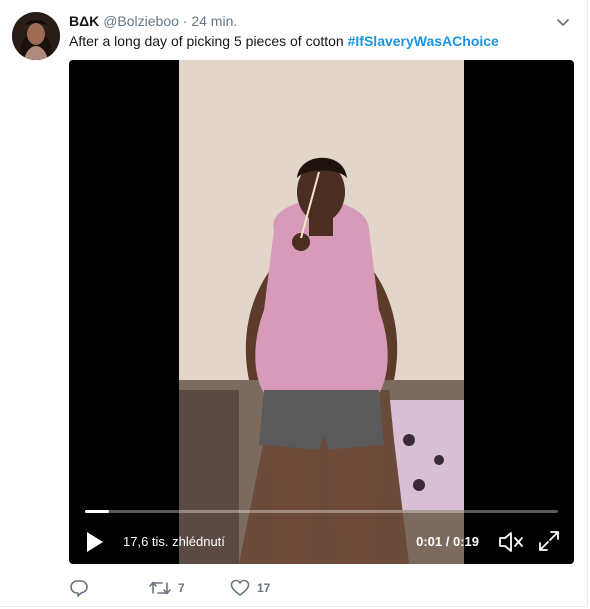 This screenshot has width=590, height=609. What do you see at coordinates (174, 541) in the screenshot?
I see `view-count: 17,6 tis. zhlédnutí` at bounding box center [174, 541].